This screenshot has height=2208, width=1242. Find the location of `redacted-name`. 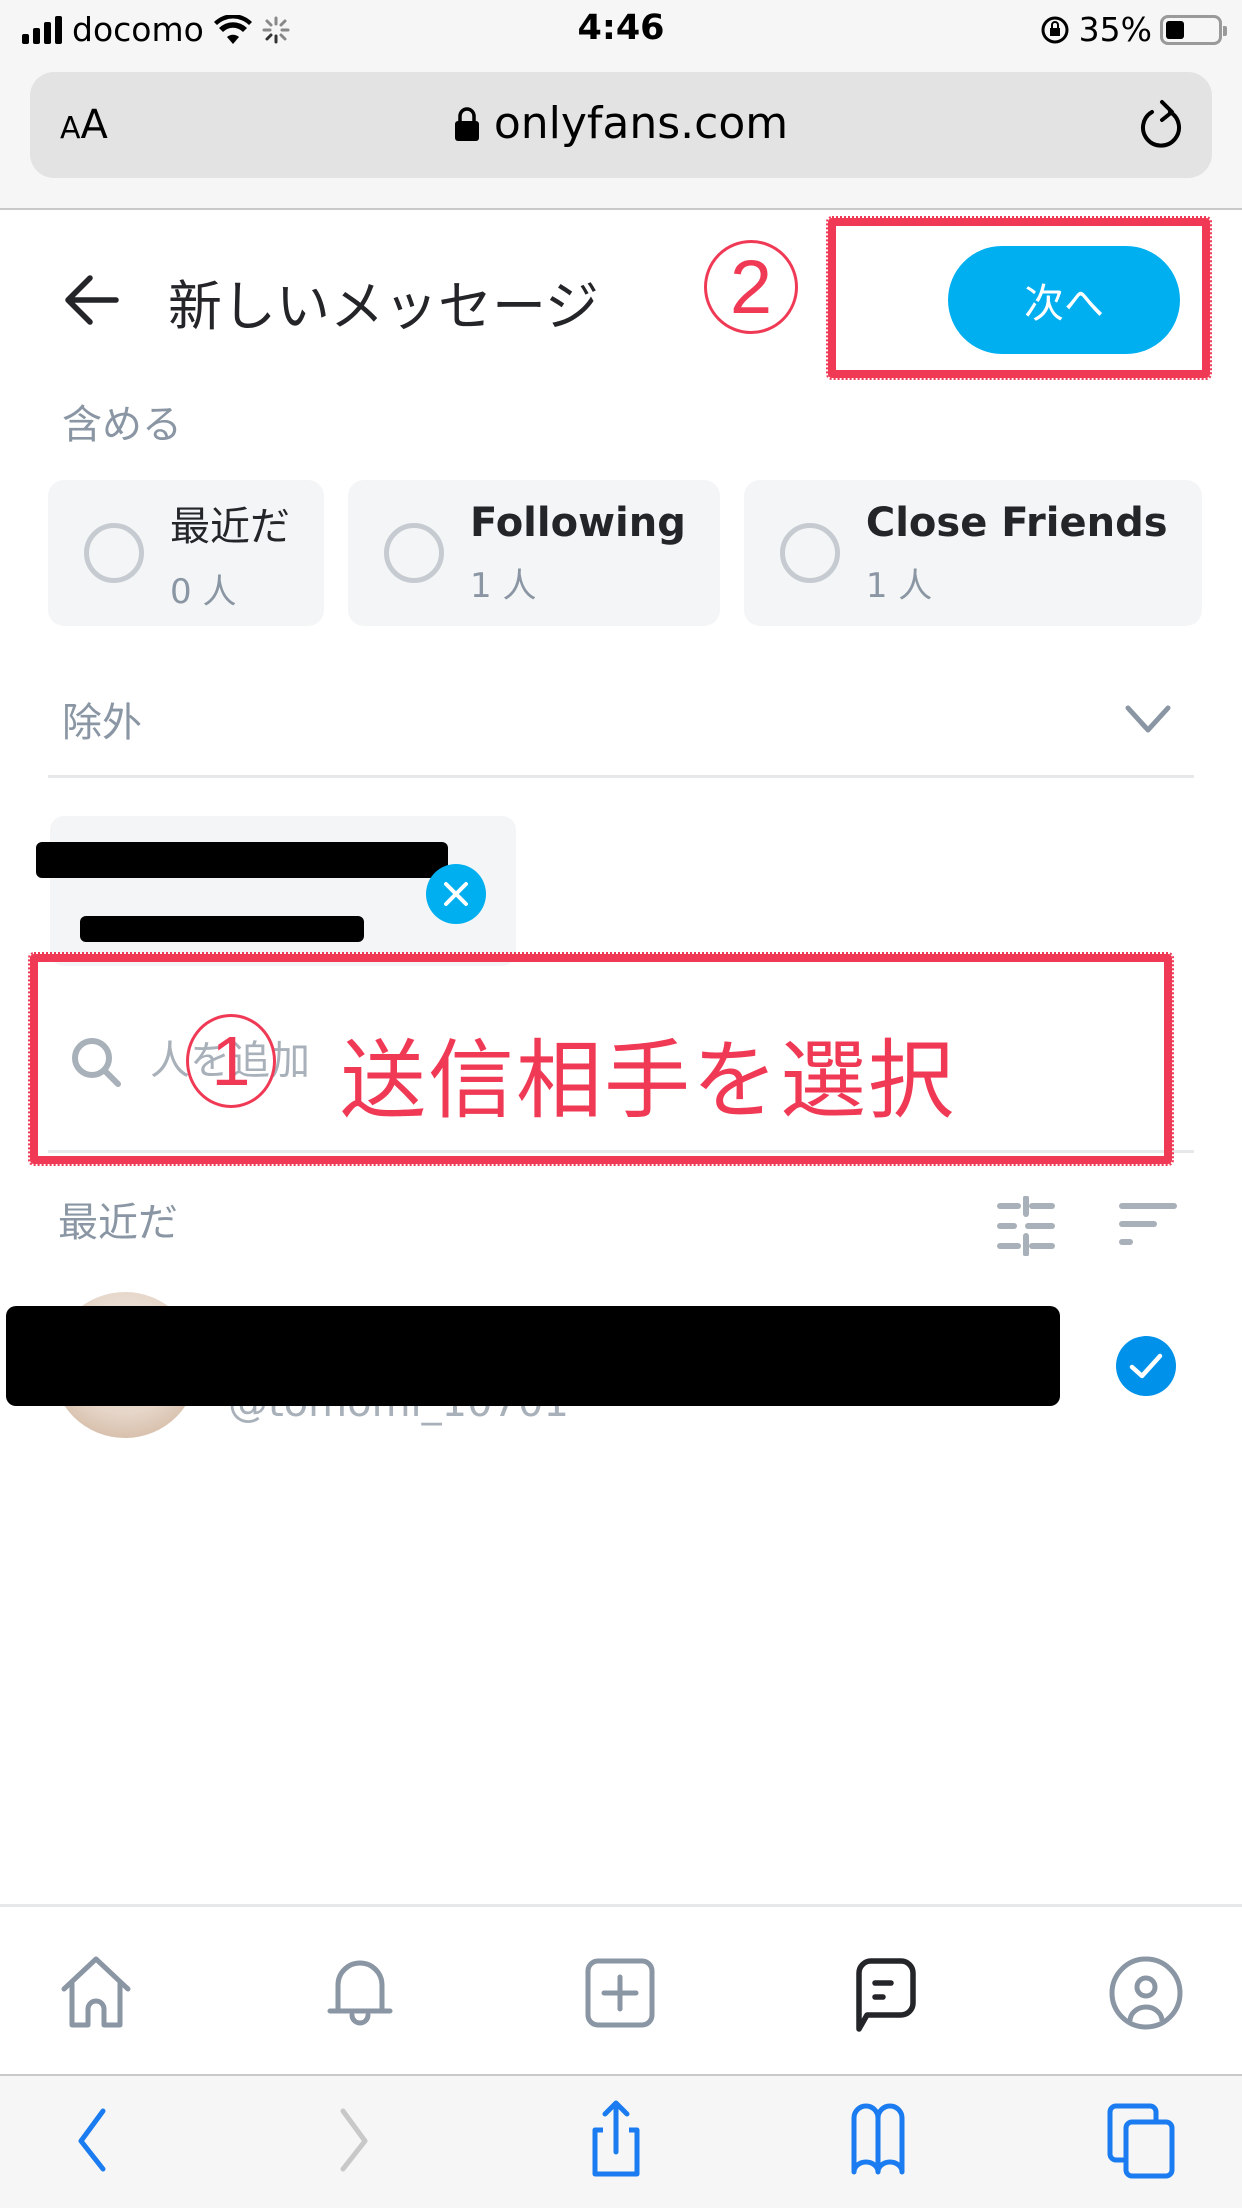

redacted-name is located at coordinates (242, 860).